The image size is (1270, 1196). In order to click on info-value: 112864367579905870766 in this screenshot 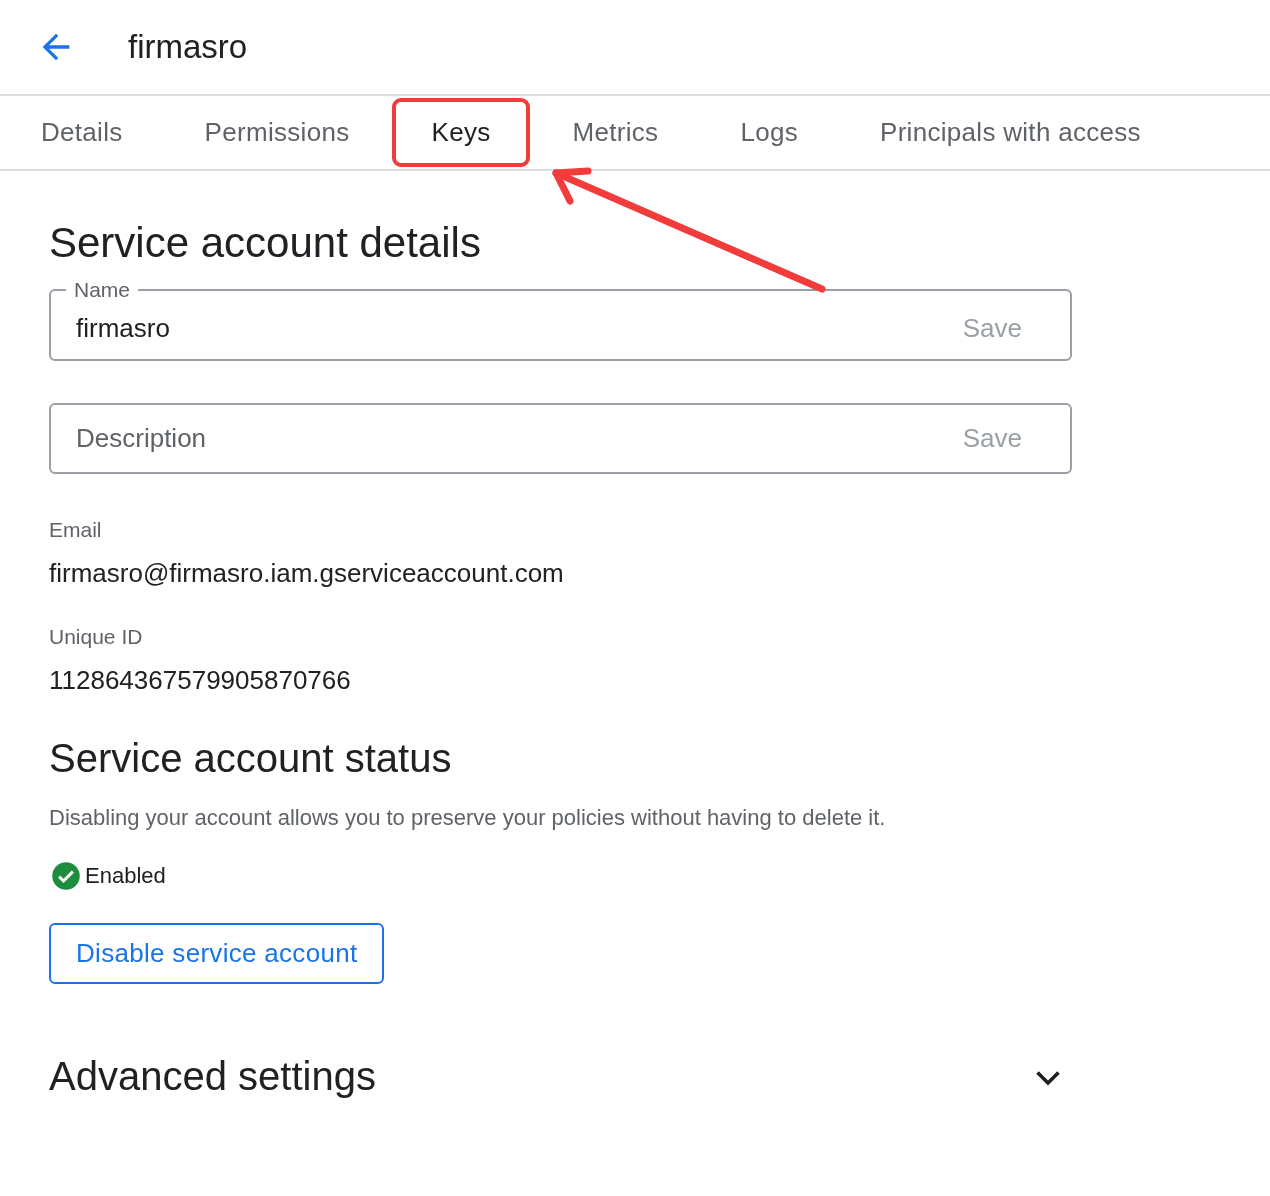, I will do `click(200, 680)`.